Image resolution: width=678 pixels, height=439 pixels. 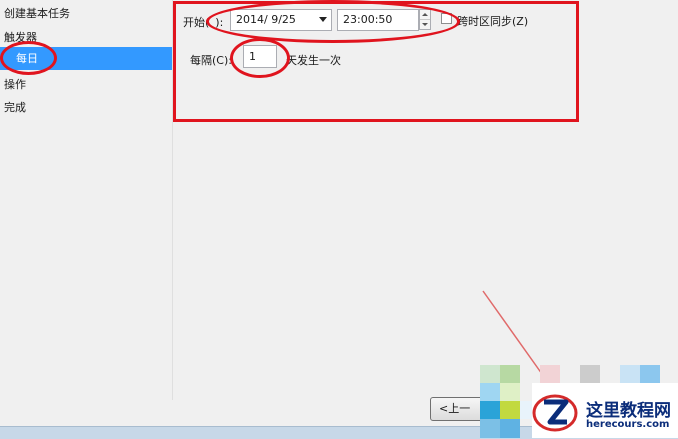 I want to click on watermark-url: herecours.com, so click(x=628, y=424).